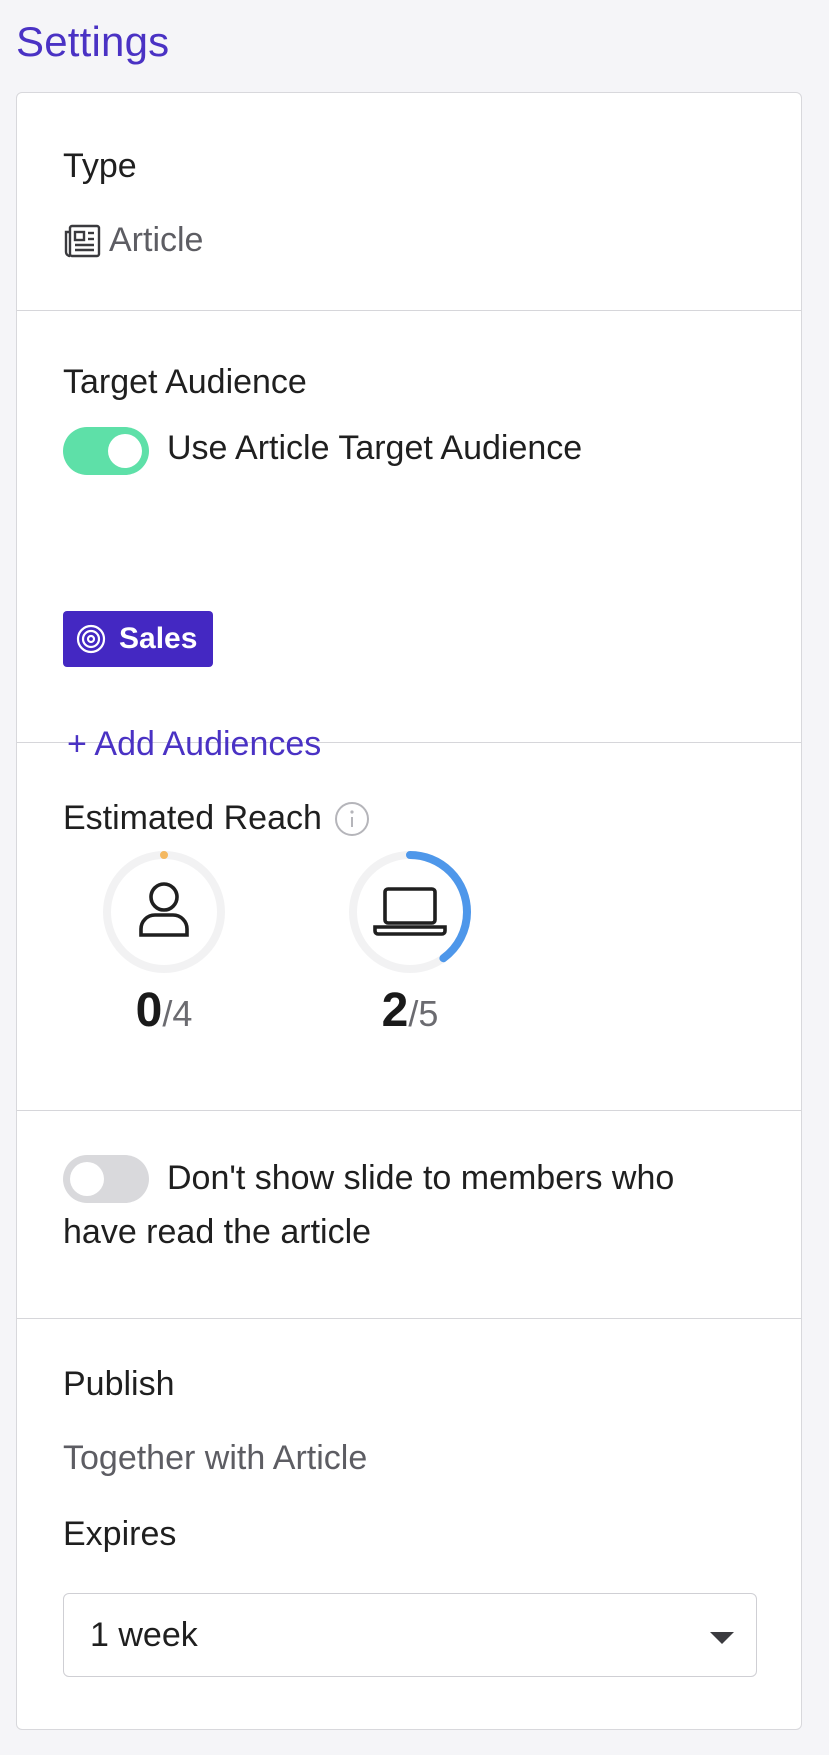  I want to click on publish-value: Together with Article, so click(215, 1458).